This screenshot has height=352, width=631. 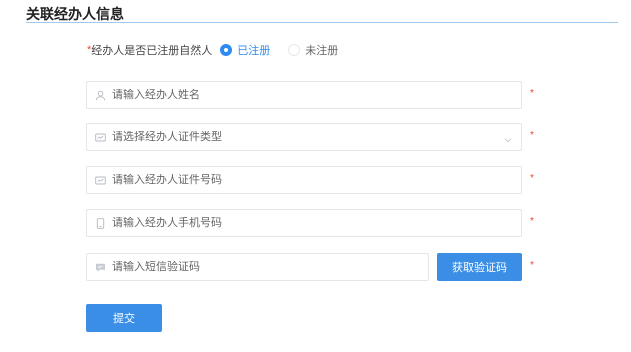 I want to click on message-icon, so click(x=100, y=267).